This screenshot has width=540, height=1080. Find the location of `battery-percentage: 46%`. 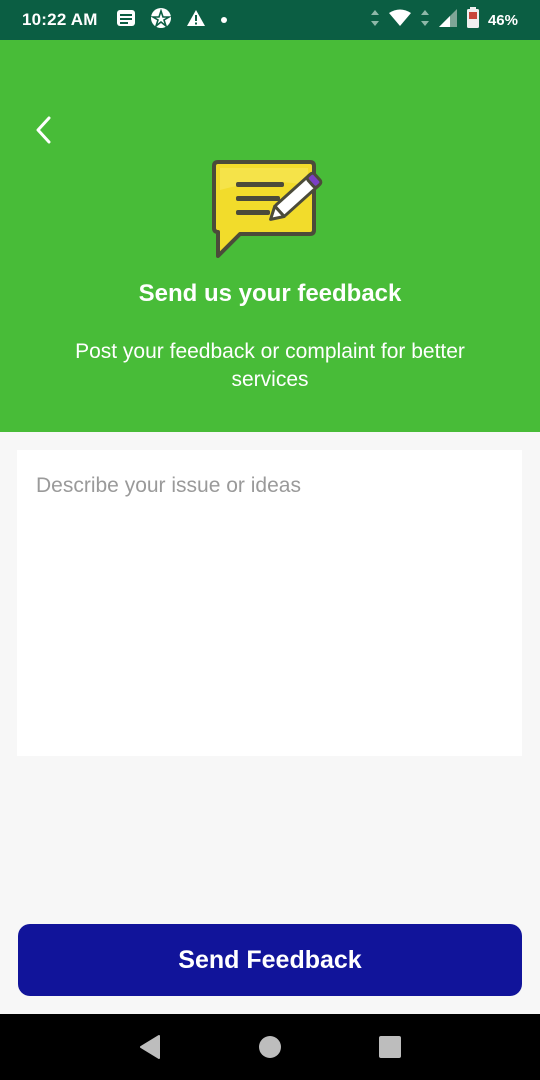

battery-percentage: 46% is located at coordinates (502, 20).